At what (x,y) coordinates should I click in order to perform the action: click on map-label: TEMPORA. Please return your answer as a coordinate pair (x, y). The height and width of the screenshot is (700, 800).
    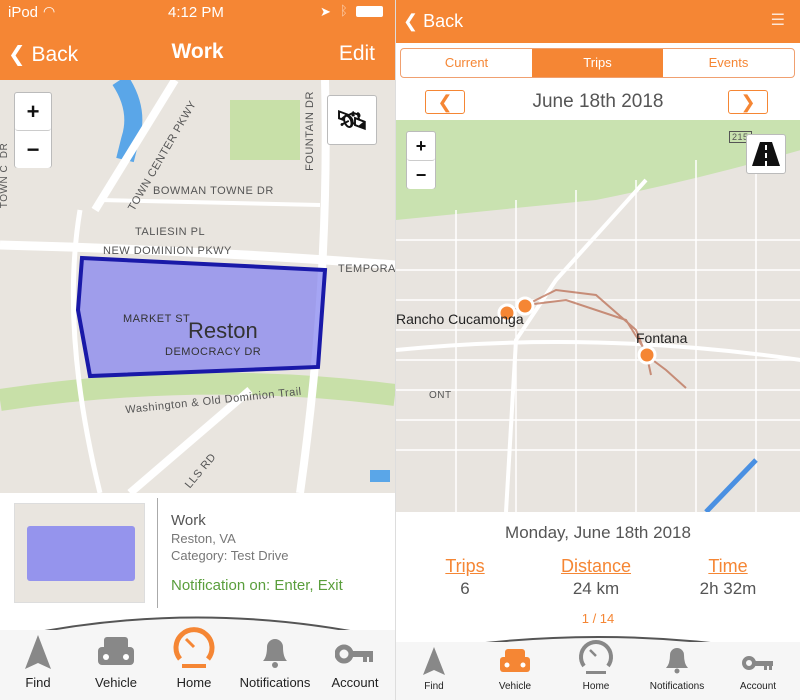
    Looking at the image, I should click on (366, 269).